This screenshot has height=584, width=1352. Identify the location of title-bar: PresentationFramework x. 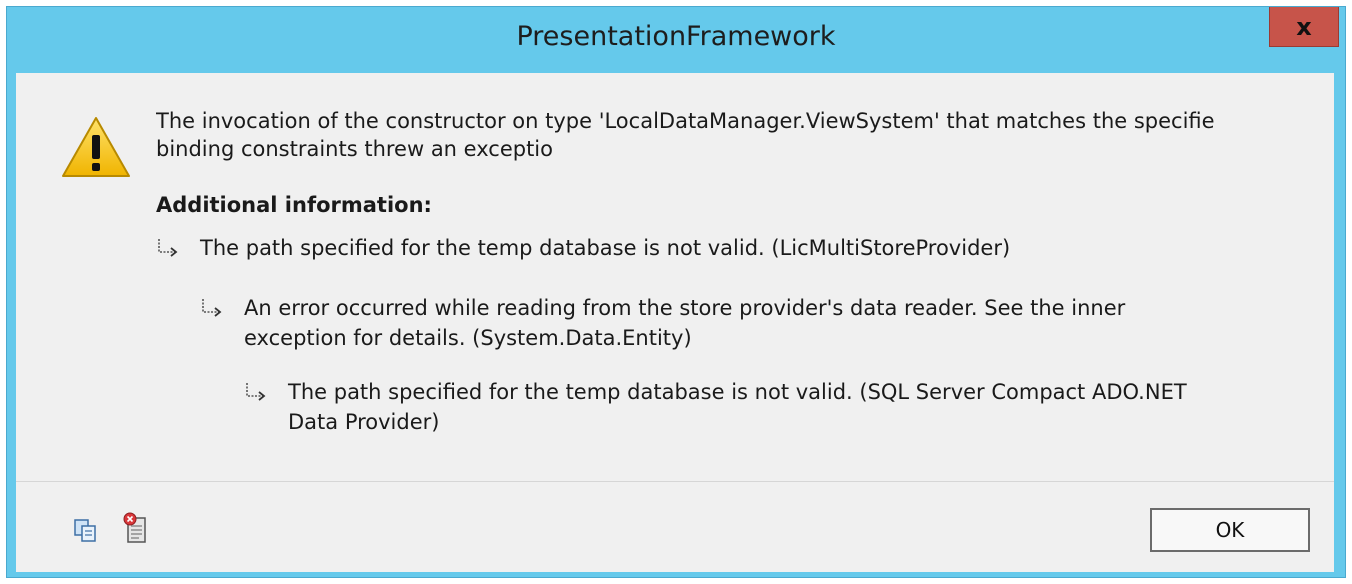
(676, 40).